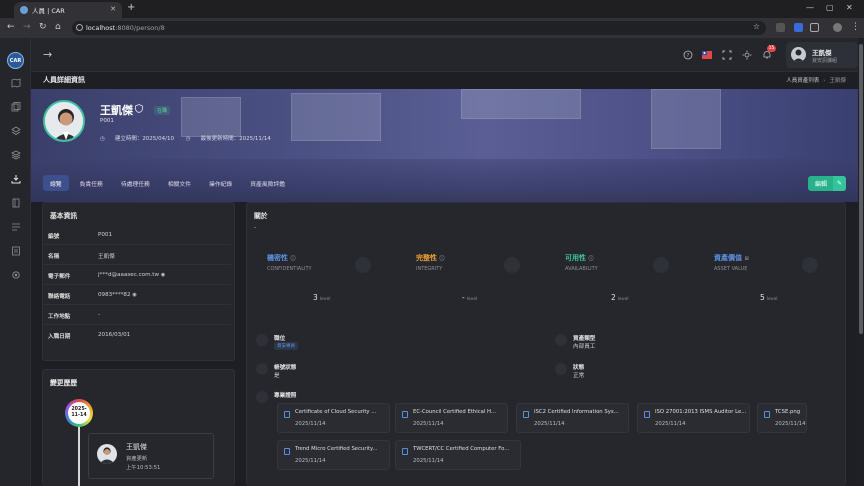  I want to click on layers-icon, so click(15, 130).